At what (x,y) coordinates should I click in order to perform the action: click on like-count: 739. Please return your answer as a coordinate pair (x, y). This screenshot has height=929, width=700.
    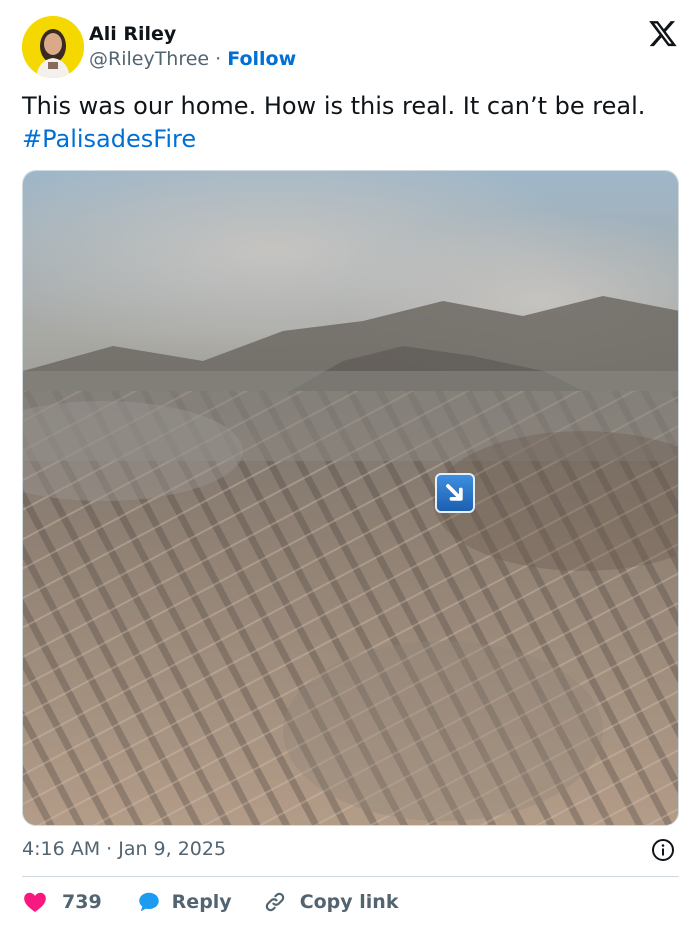
    Looking at the image, I should click on (82, 902).